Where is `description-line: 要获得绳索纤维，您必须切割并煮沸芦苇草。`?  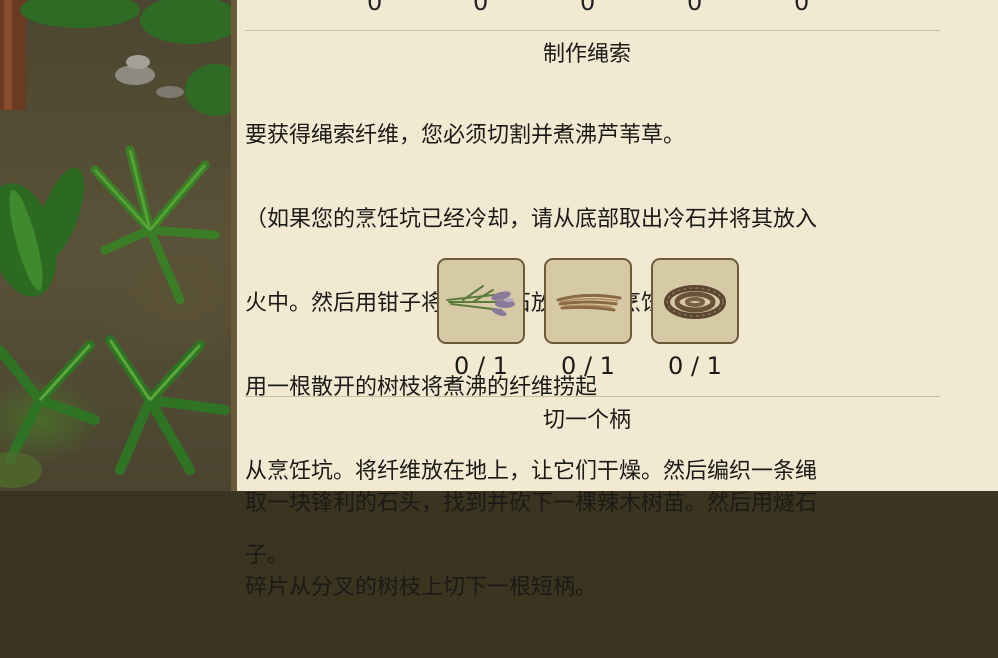 description-line: 要获得绳索纤维，您必须切割并煮沸芦苇草。 is located at coordinates (465, 135).